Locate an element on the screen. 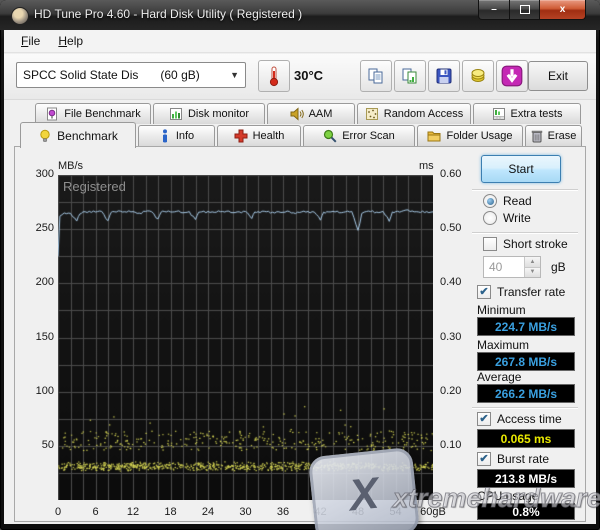 The height and width of the screenshot is (530, 600). capture-button is located at coordinates (478, 76).